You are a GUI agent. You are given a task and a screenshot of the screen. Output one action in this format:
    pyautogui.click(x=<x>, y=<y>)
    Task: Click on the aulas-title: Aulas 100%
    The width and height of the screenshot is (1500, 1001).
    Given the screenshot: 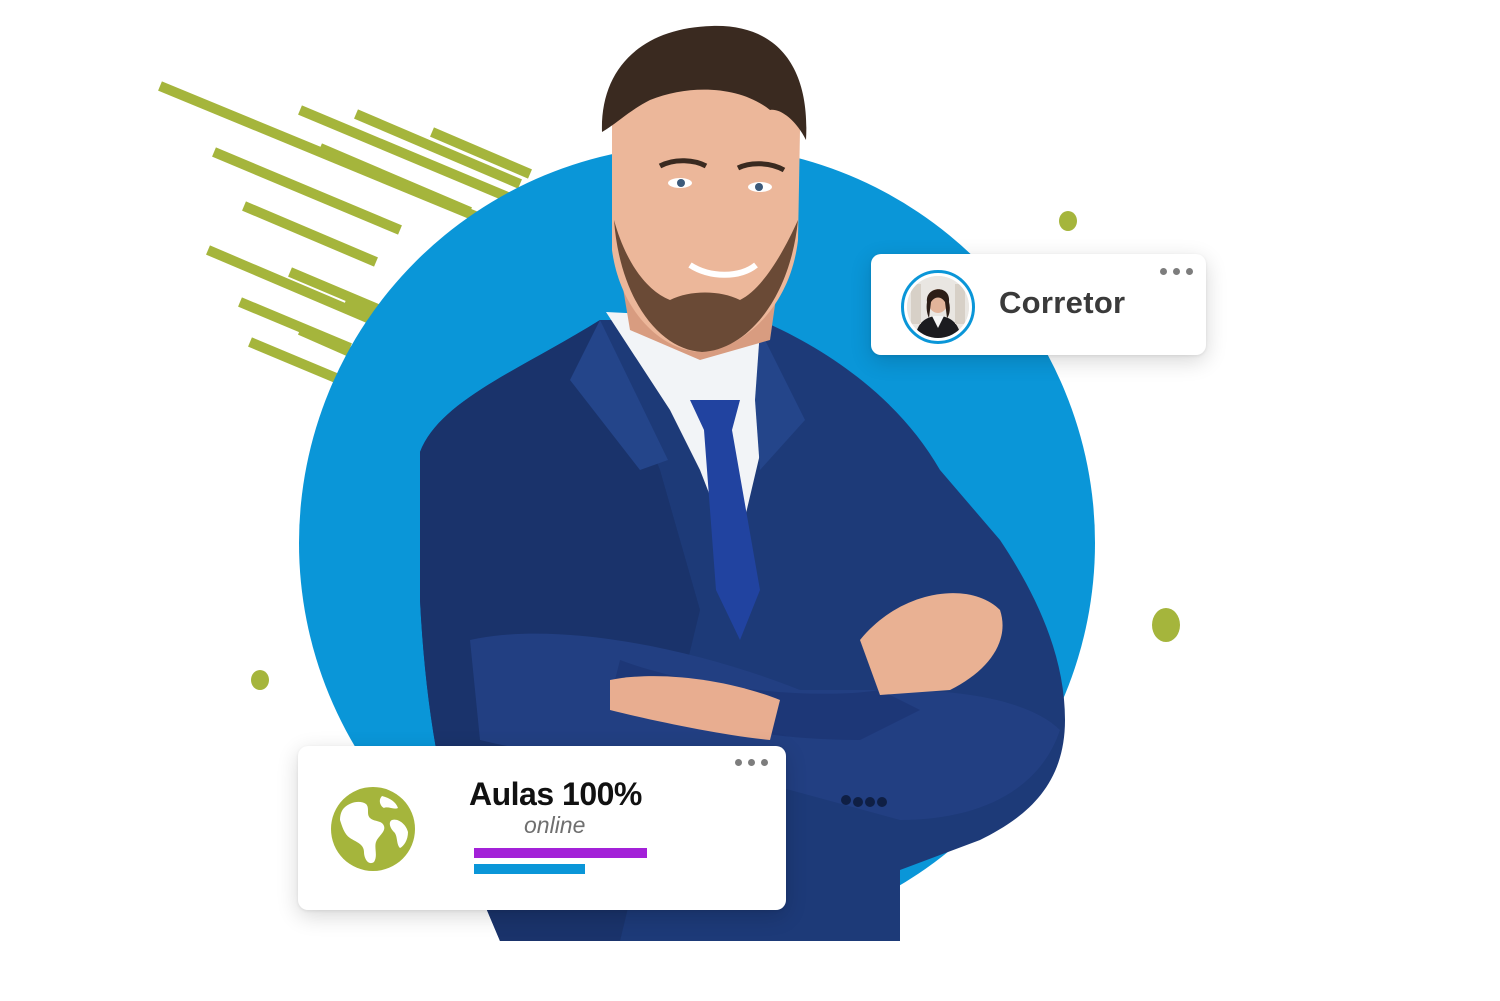 What is the action you would take?
    pyautogui.click(x=555, y=794)
    